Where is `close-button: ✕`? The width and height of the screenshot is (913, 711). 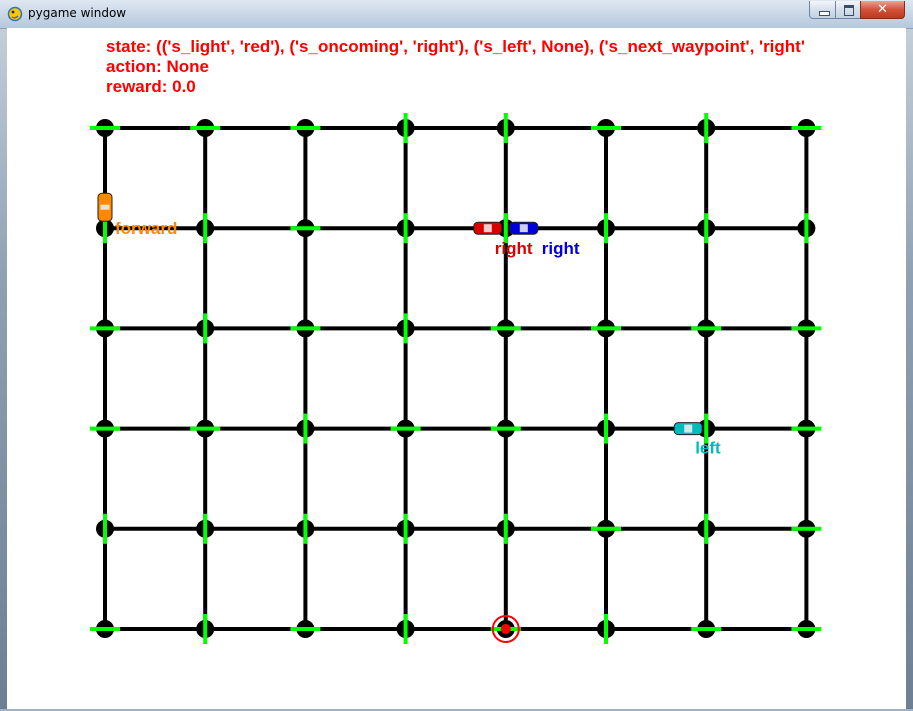 close-button: ✕ is located at coordinates (882, 10).